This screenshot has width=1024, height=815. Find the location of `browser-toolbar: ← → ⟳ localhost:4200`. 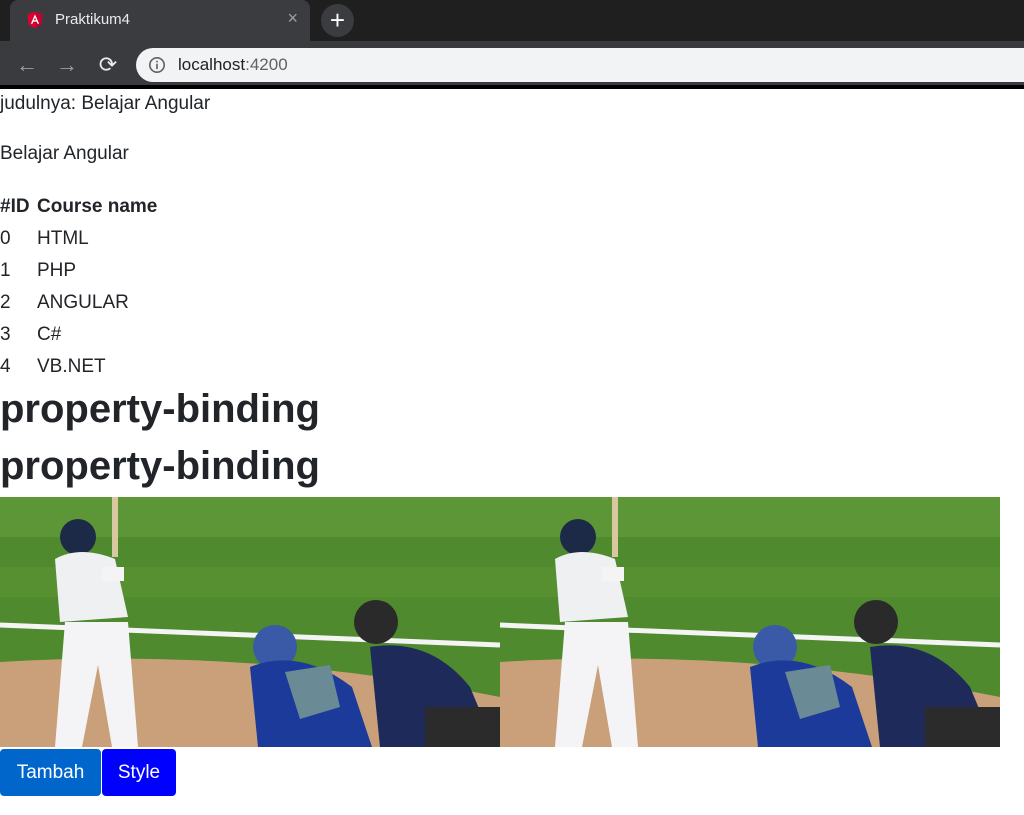

browser-toolbar: ← → ⟳ localhost:4200 is located at coordinates (512, 65).